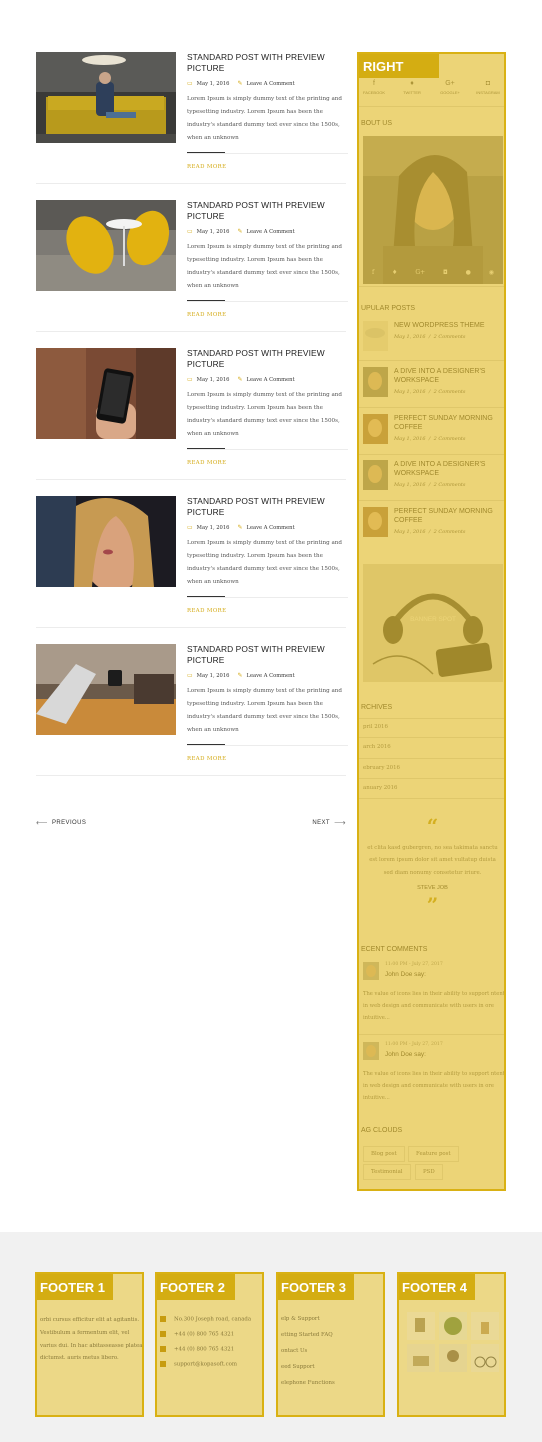 Image resolution: width=542 pixels, height=1442 pixels. Describe the element at coordinates (445, 272) in the screenshot. I see `instagram-icon: ◘` at that location.